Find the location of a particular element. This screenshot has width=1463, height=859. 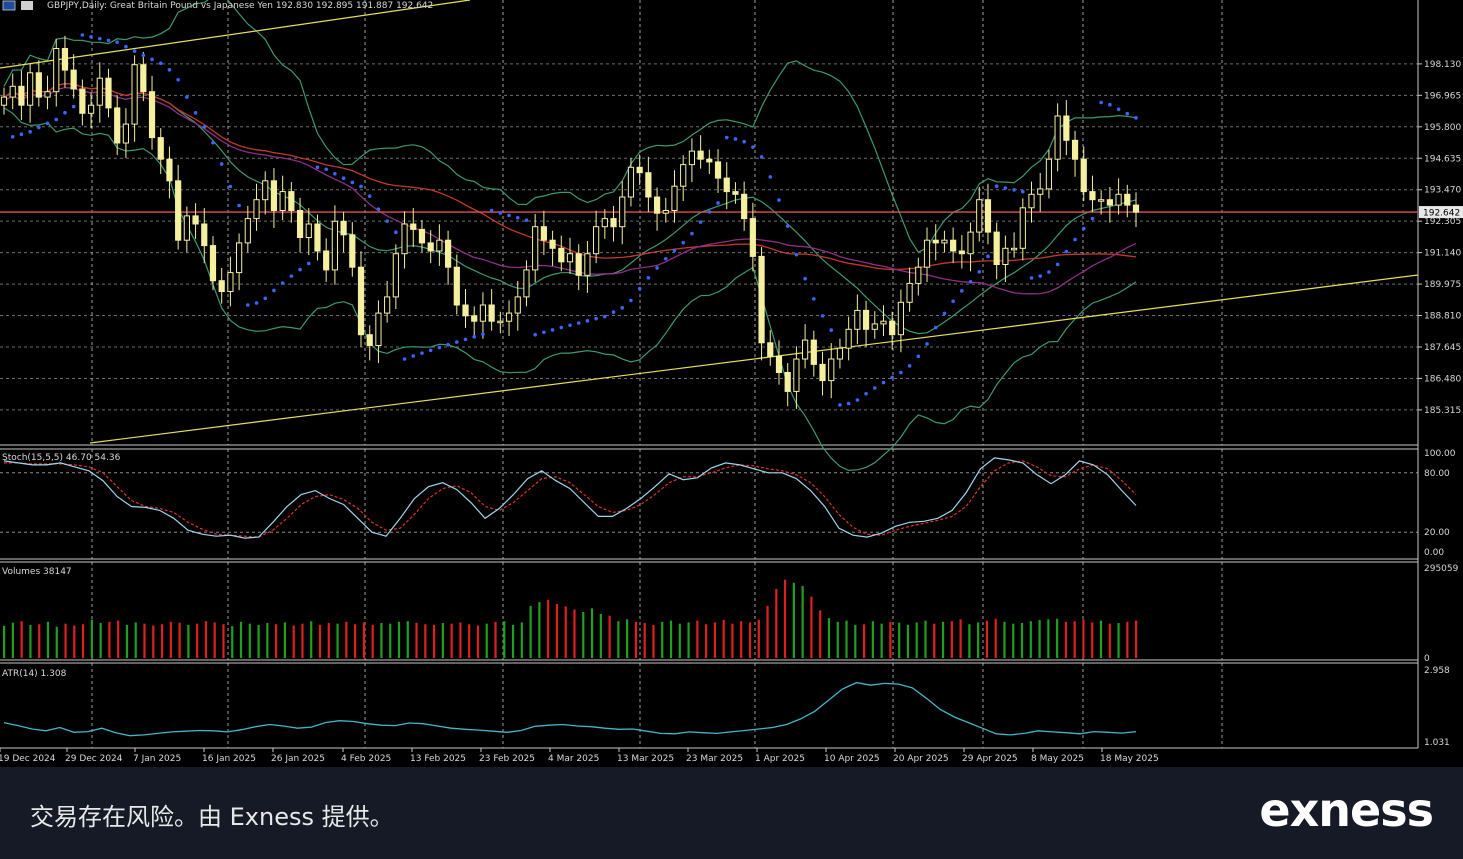

stoch-tick-label: 80.00 is located at coordinates (1437, 474).